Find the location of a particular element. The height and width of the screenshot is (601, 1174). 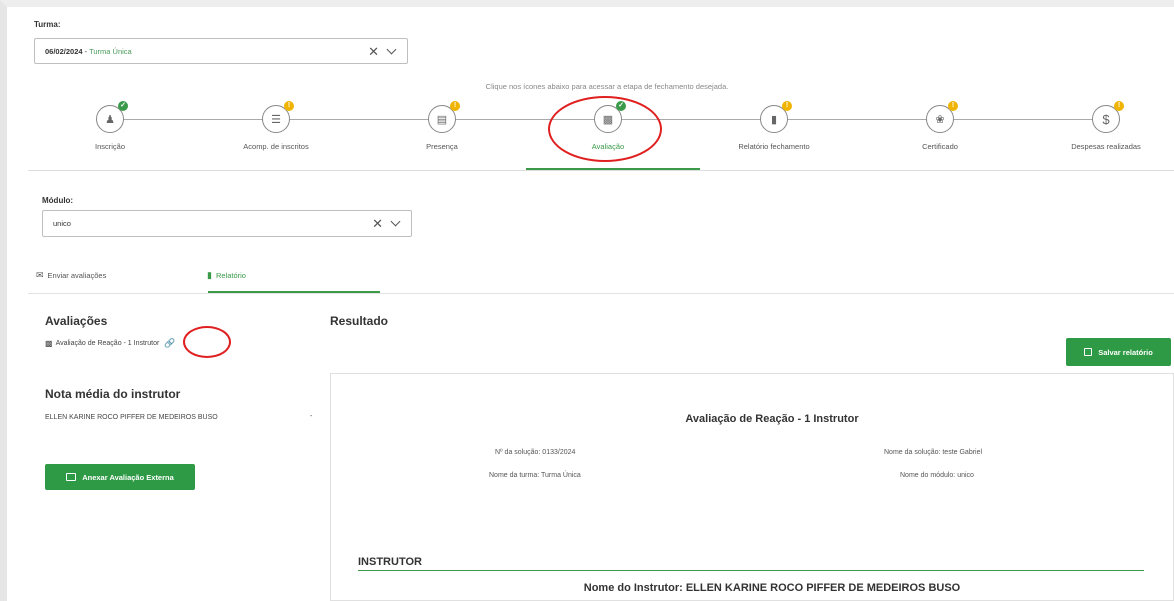

instrutor-section-title: INSTRUTOR is located at coordinates (390, 562).